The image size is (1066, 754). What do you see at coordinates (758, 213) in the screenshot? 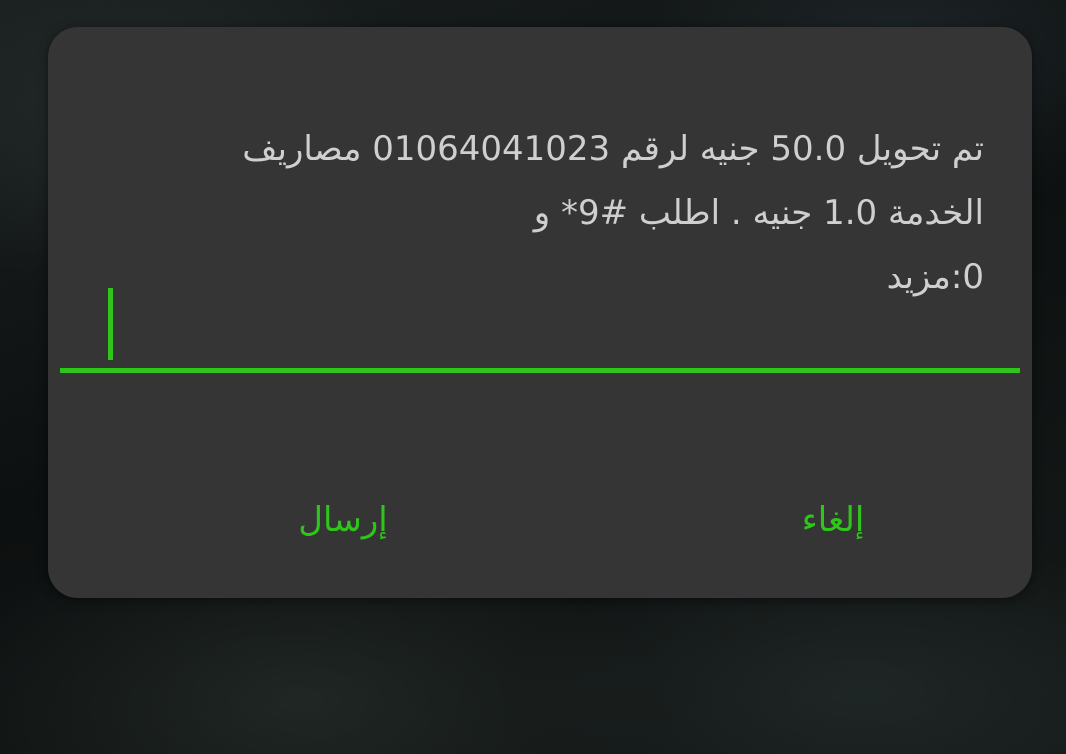
I see `message-line-2: الخدمة 1.0 جنيه . اطلب #9* و` at bounding box center [758, 213].